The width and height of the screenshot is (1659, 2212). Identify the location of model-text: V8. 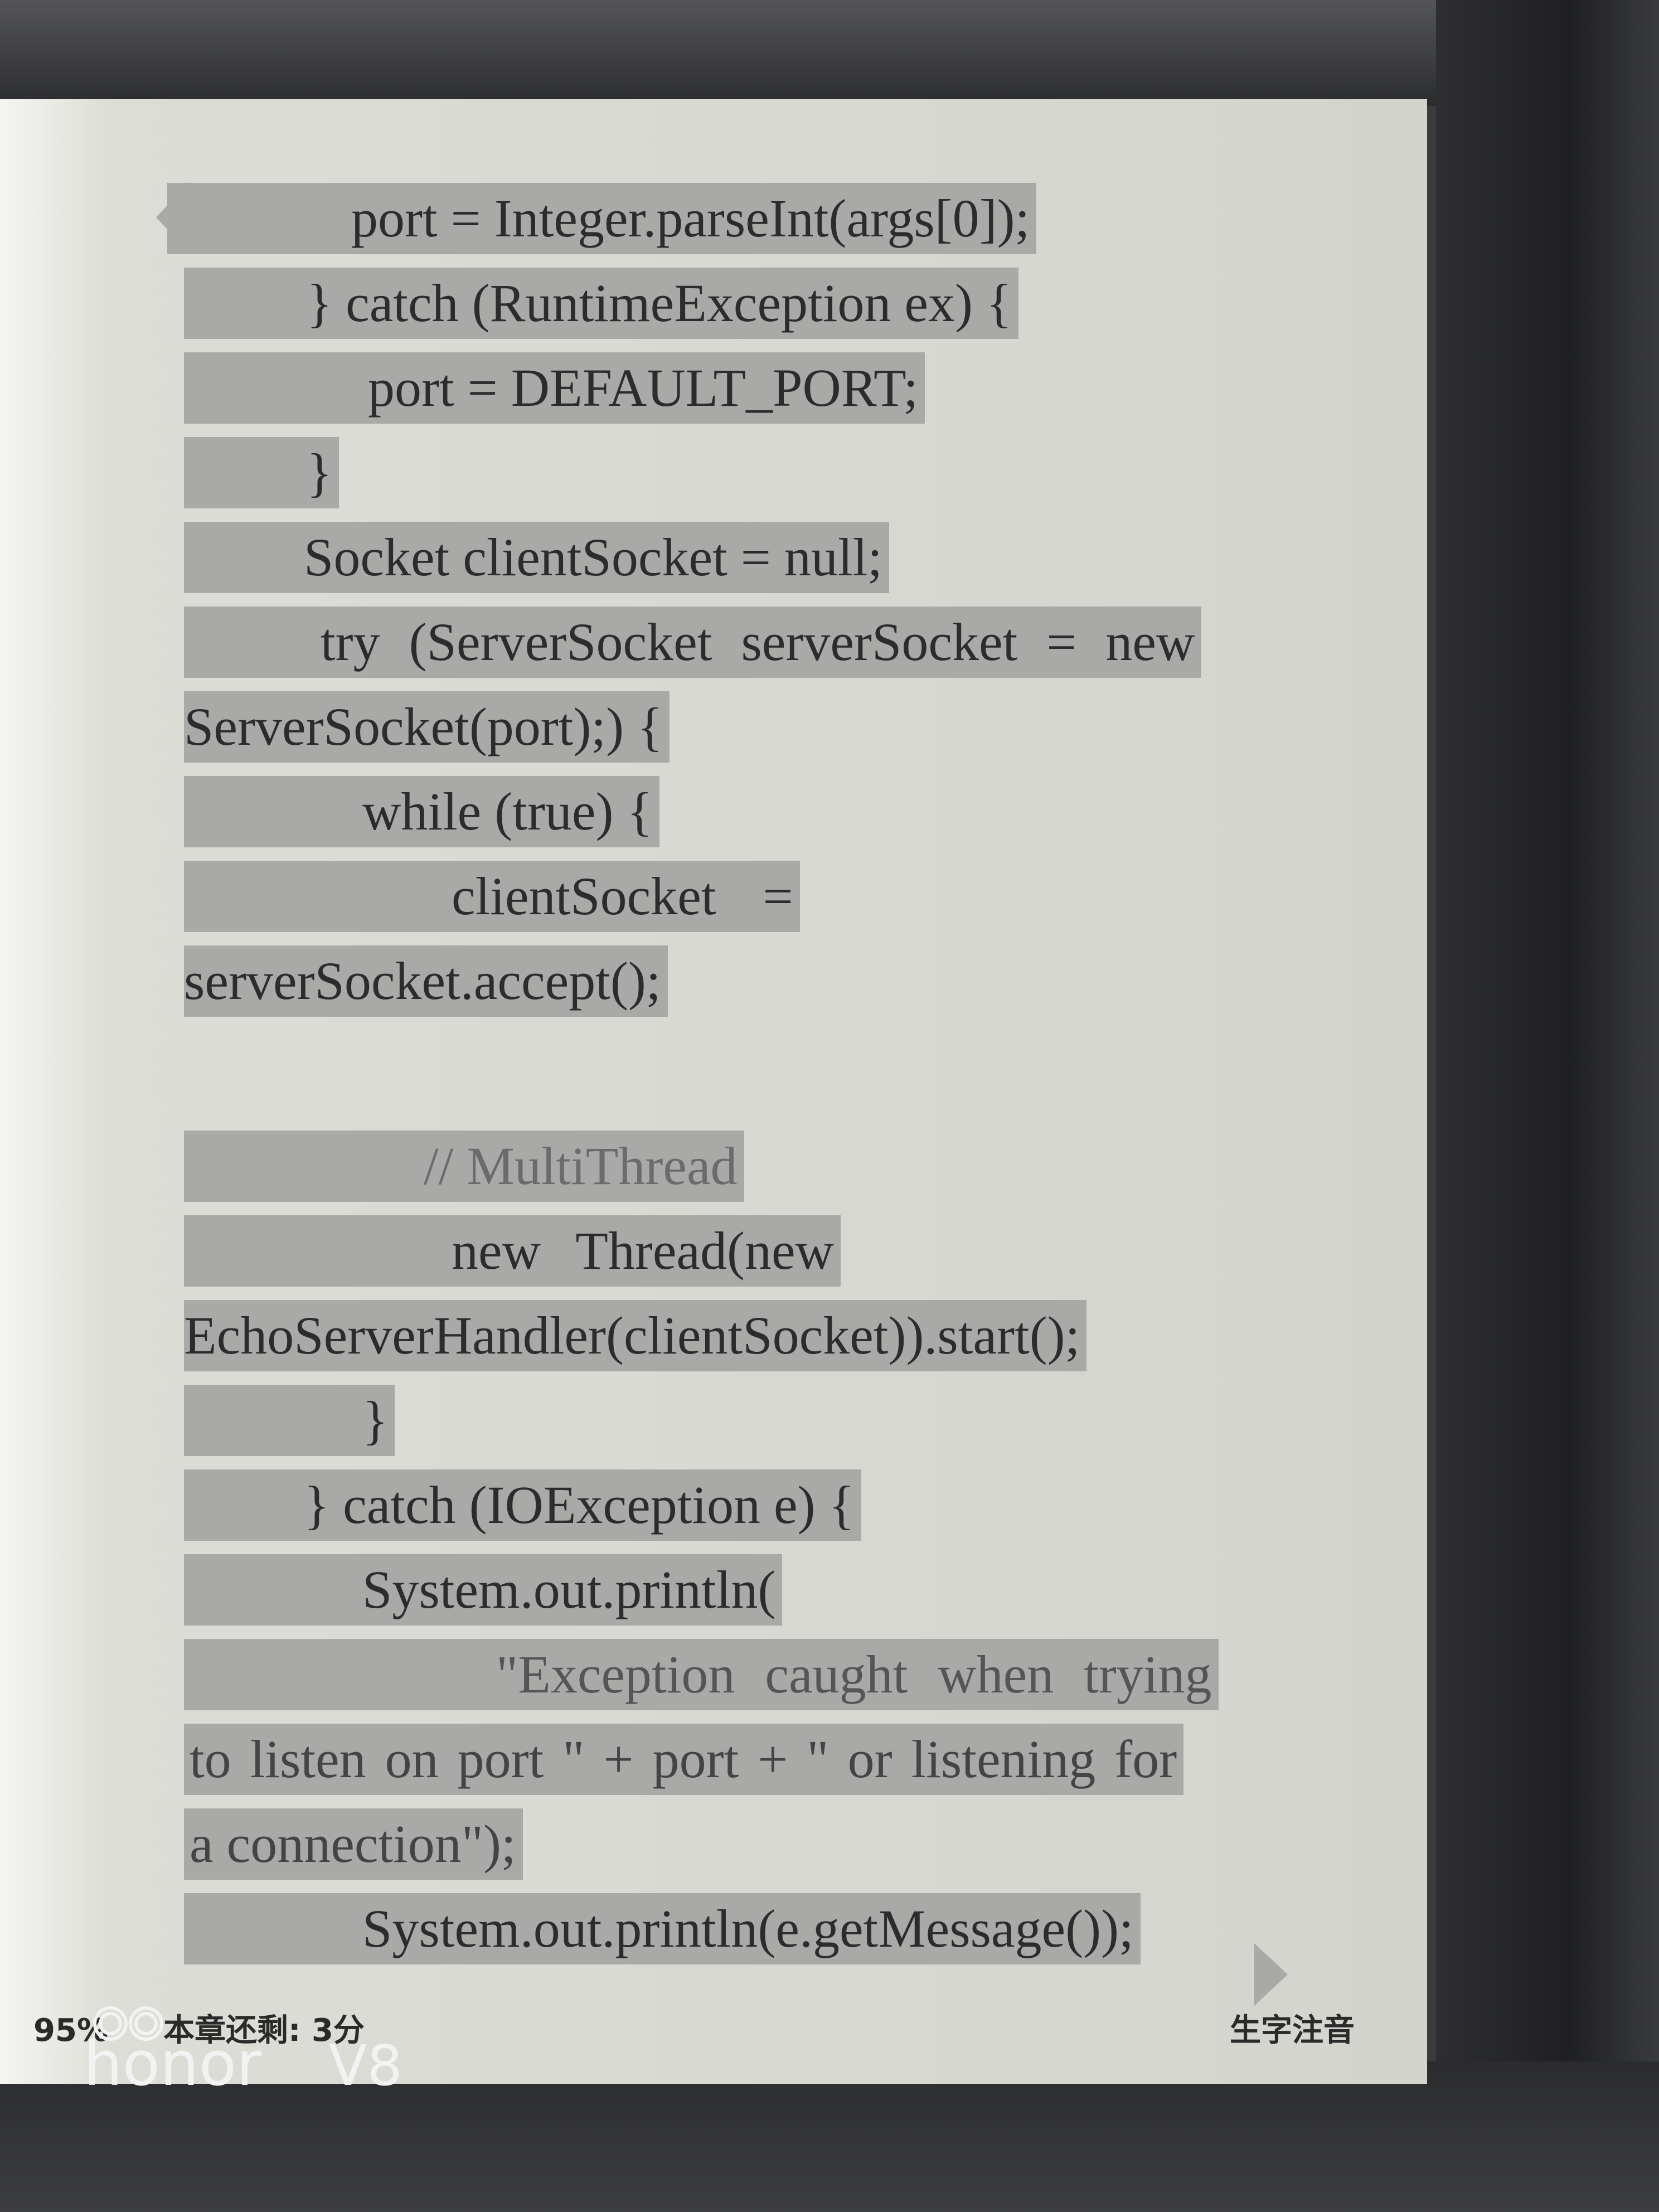
(365, 2065).